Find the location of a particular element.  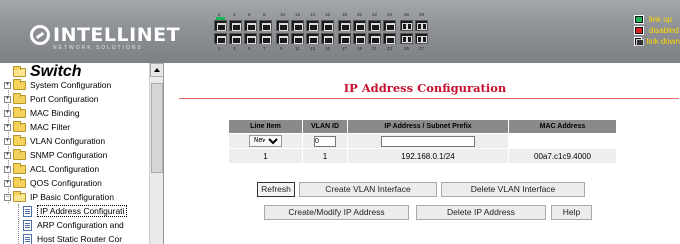

delete-vlan-interface-button: Delete VLAN Interface is located at coordinates (513, 189).